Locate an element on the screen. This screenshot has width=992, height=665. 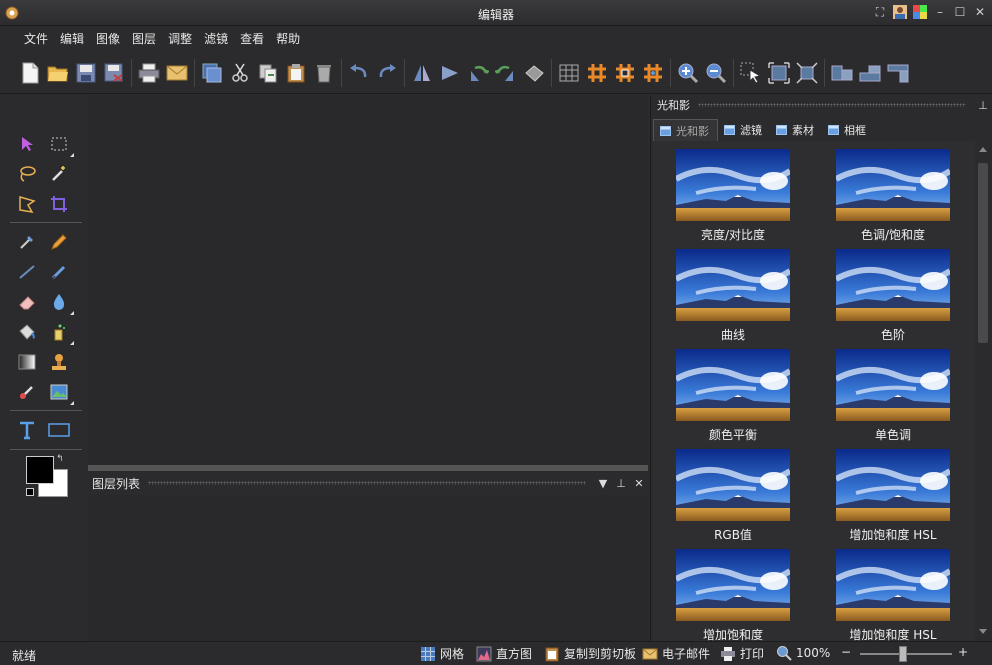
fit-window-icon is located at coordinates (779, 73).